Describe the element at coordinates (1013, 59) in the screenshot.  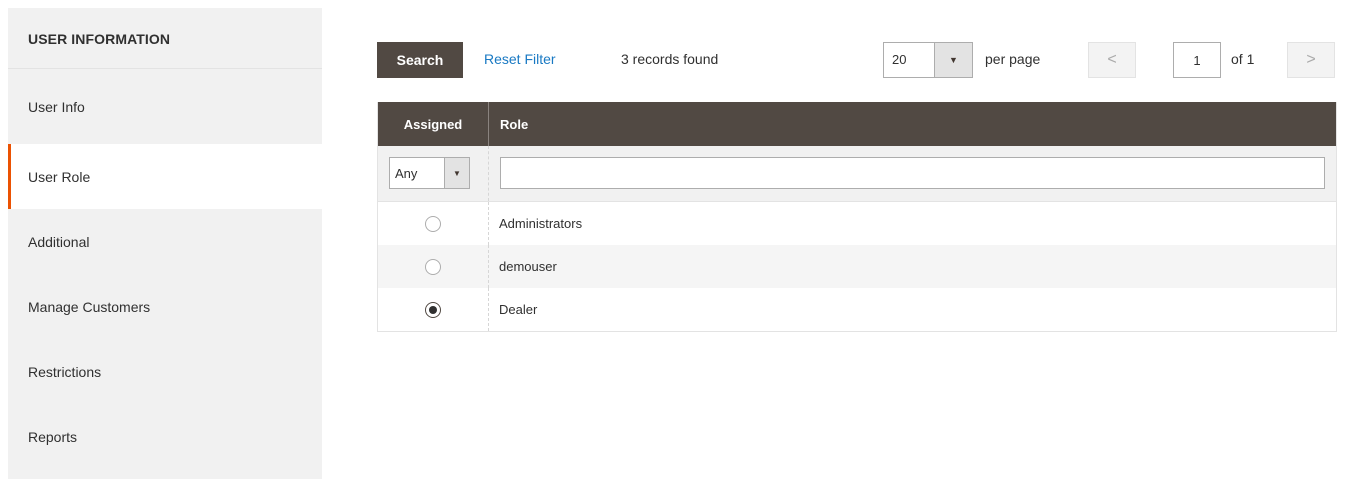
I see `per-page-label: per page` at that location.